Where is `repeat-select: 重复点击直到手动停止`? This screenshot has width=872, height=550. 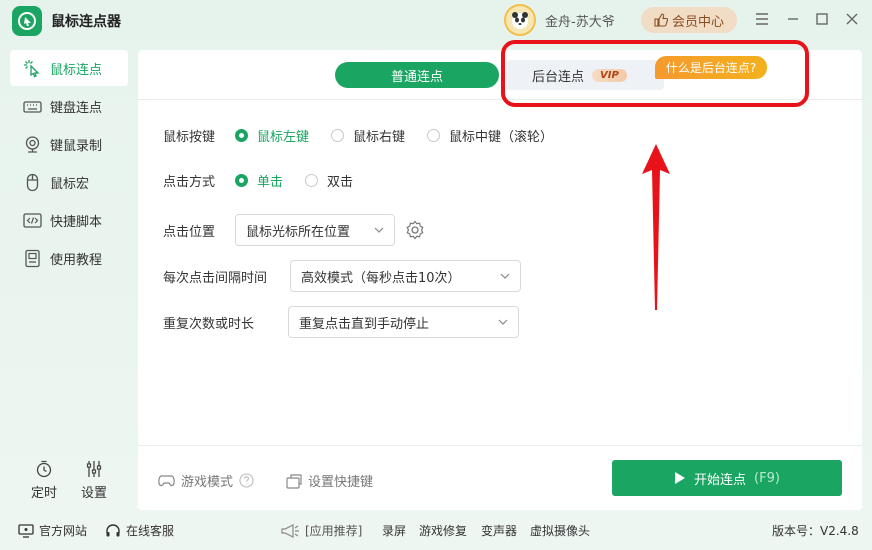 repeat-select: 重复点击直到手动停止 is located at coordinates (403, 322).